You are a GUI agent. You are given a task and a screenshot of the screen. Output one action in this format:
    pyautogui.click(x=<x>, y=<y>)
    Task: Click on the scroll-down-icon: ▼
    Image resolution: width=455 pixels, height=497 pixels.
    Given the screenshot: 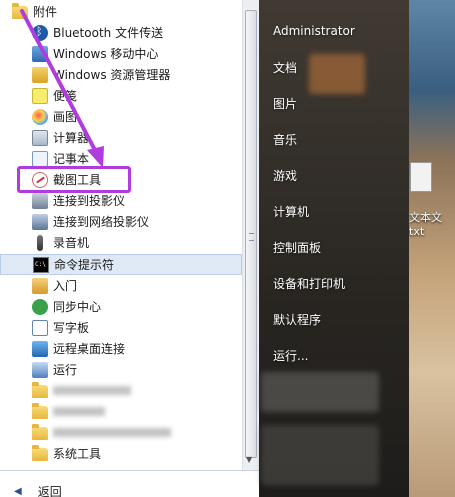 What is the action you would take?
    pyautogui.click(x=249, y=459)
    